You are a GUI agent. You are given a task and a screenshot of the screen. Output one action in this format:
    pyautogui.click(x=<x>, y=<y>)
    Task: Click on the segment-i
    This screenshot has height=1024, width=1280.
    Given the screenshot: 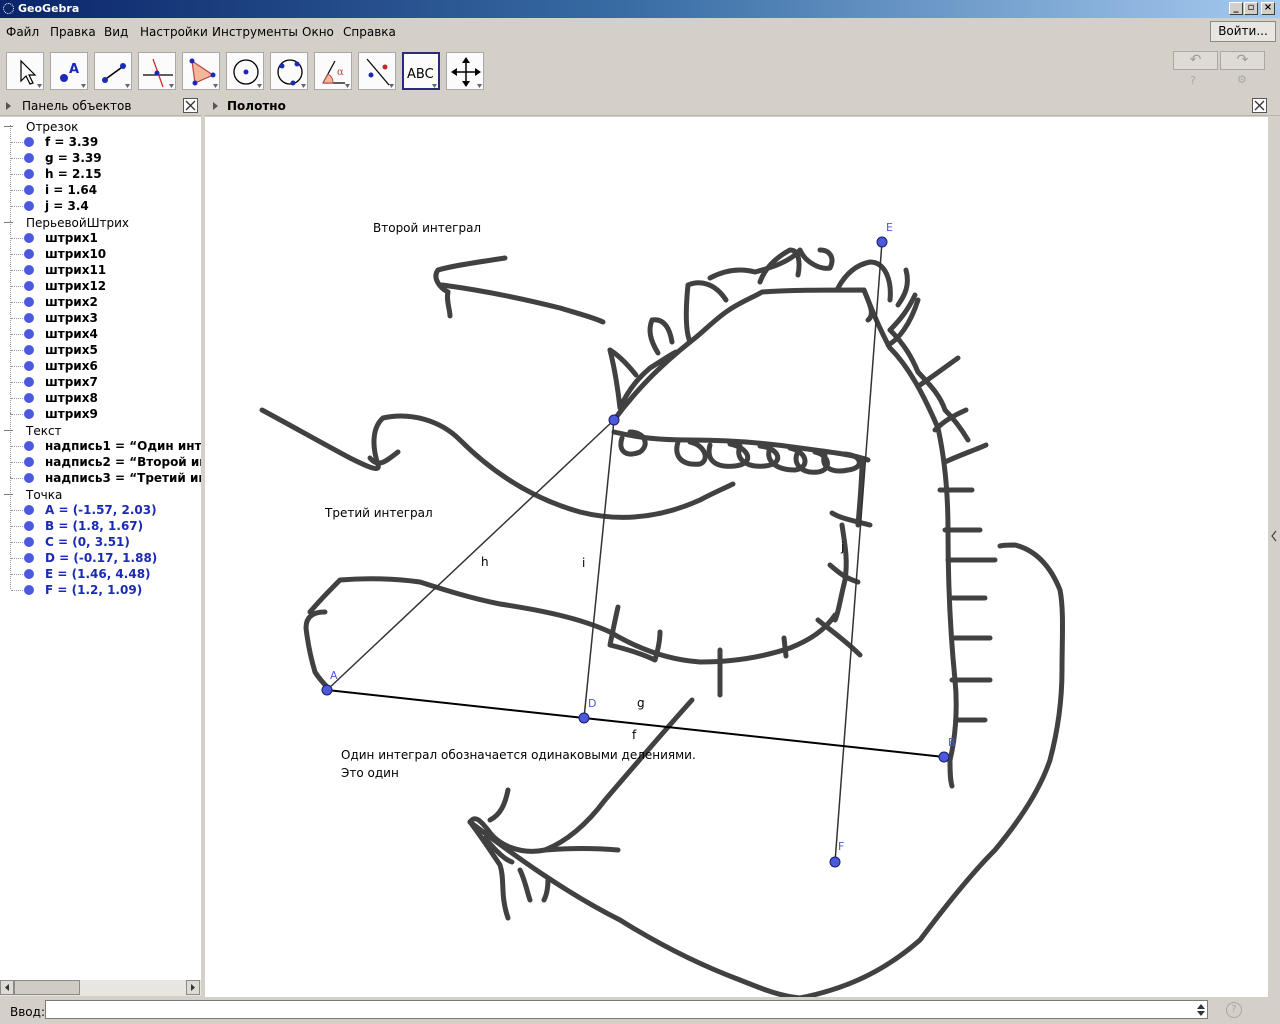 What is the action you would take?
    pyautogui.click(x=599, y=569)
    